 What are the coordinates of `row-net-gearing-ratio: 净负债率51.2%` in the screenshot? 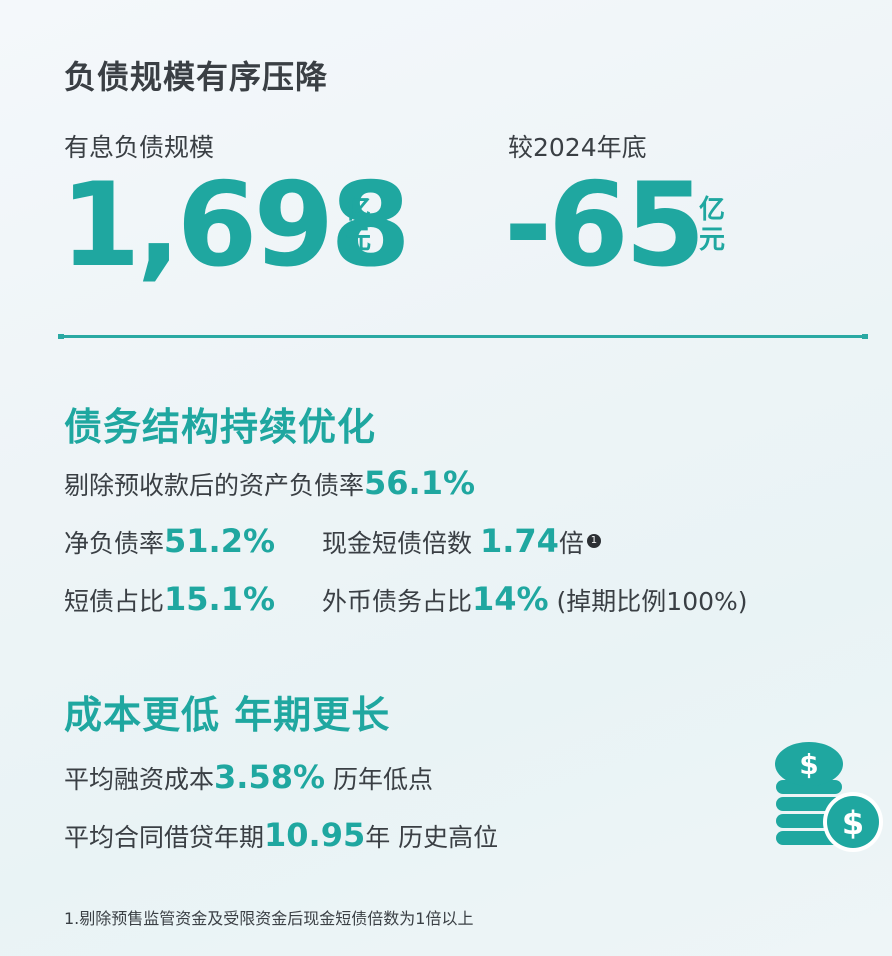 It's located at (169, 541).